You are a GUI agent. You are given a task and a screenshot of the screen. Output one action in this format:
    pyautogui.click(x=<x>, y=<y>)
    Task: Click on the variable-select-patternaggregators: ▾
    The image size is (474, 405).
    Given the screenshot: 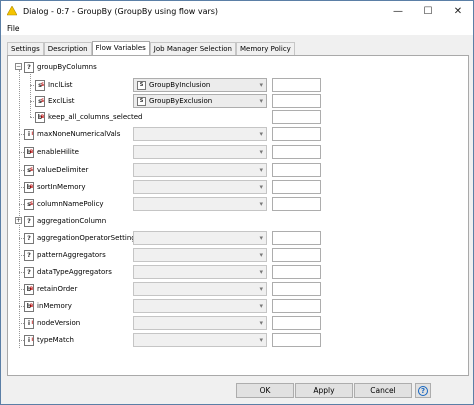 What is the action you would take?
    pyautogui.click(x=200, y=255)
    